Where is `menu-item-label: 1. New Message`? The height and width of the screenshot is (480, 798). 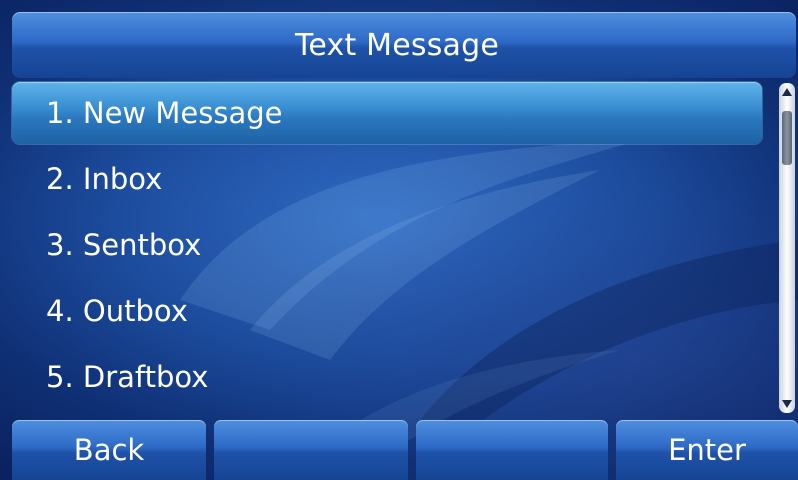
menu-item-label: 1. New Message is located at coordinates (164, 113).